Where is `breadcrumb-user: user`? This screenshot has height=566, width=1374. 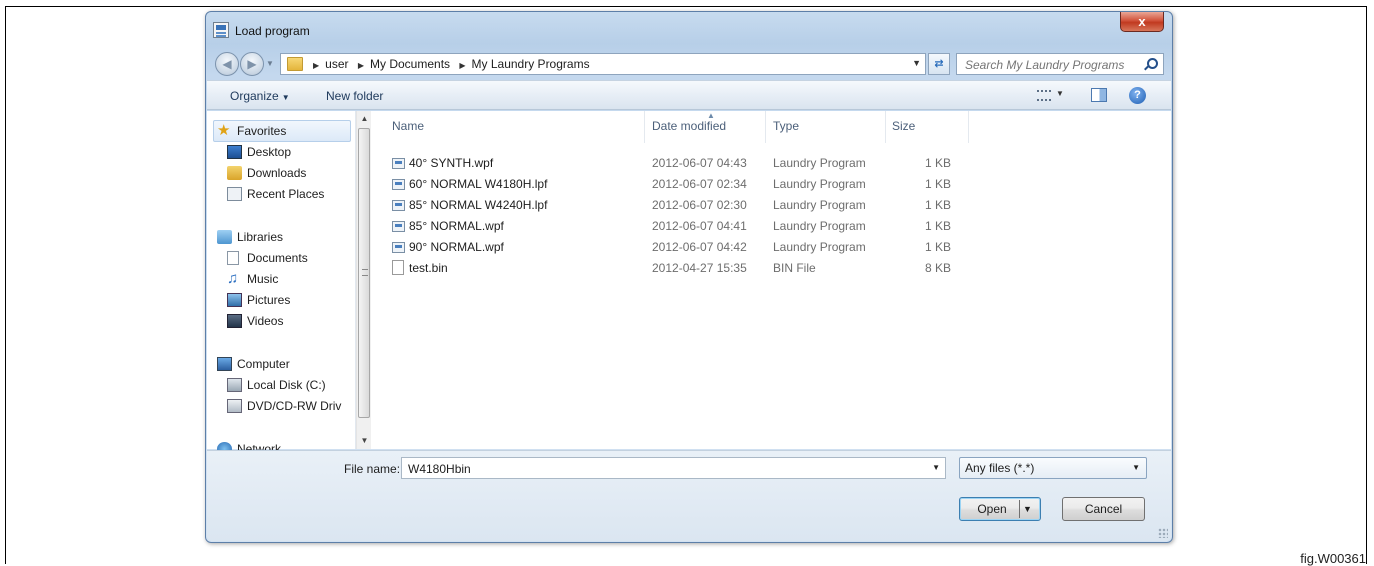
breadcrumb-user: user is located at coordinates (336, 64).